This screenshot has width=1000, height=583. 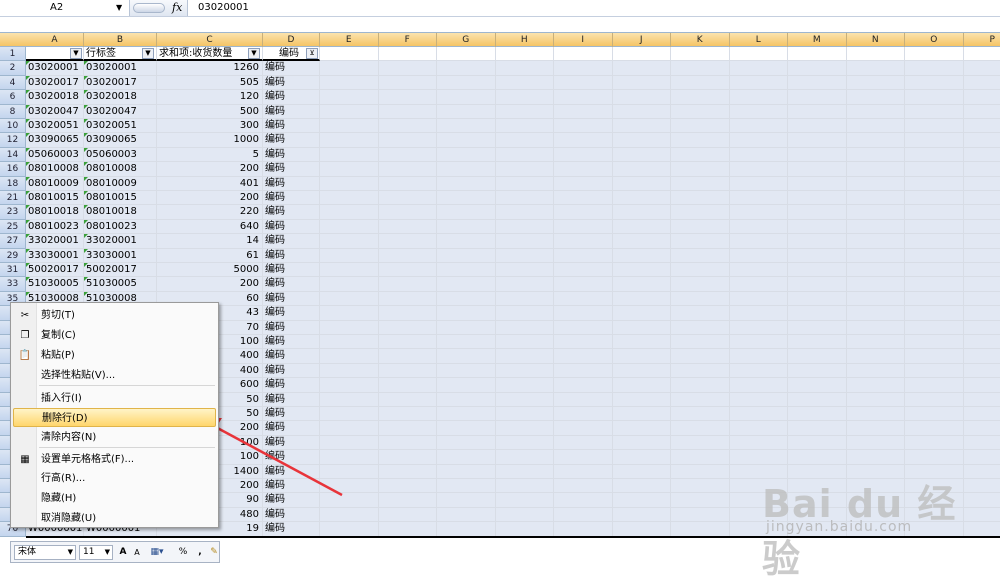 I want to click on menu-item: ✂剪切(T), so click(x=114, y=315).